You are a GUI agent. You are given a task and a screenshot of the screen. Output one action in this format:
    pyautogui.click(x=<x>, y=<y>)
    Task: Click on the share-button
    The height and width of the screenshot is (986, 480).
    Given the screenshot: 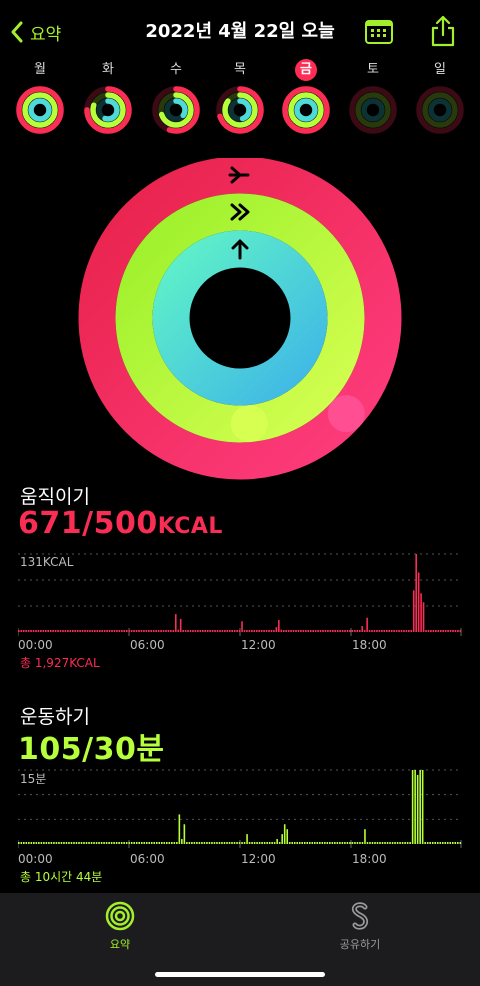 What is the action you would take?
    pyautogui.click(x=443, y=31)
    